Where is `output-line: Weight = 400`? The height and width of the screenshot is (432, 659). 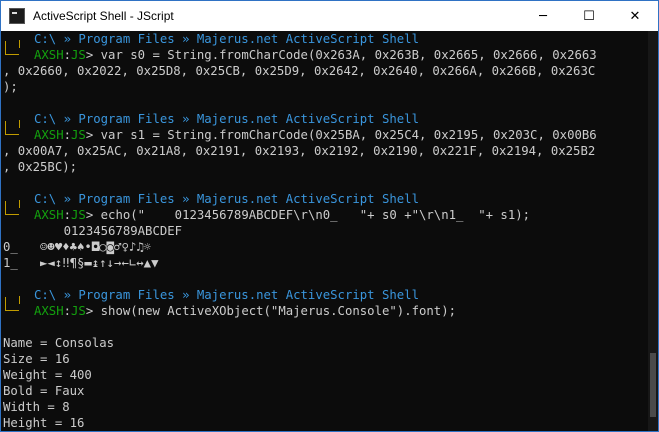
output-line: Weight = 400 is located at coordinates (47, 375).